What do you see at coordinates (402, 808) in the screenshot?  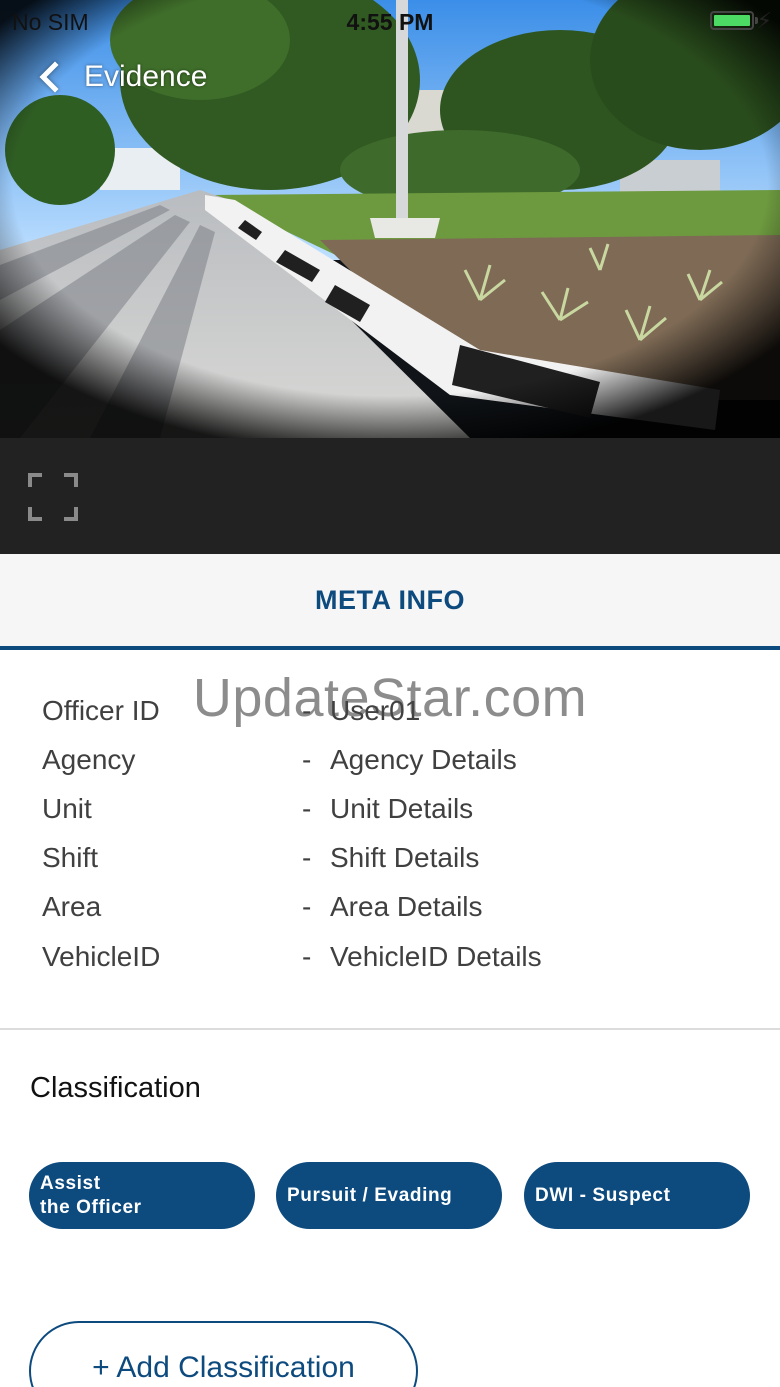 I see `meta-value: Unit Details` at bounding box center [402, 808].